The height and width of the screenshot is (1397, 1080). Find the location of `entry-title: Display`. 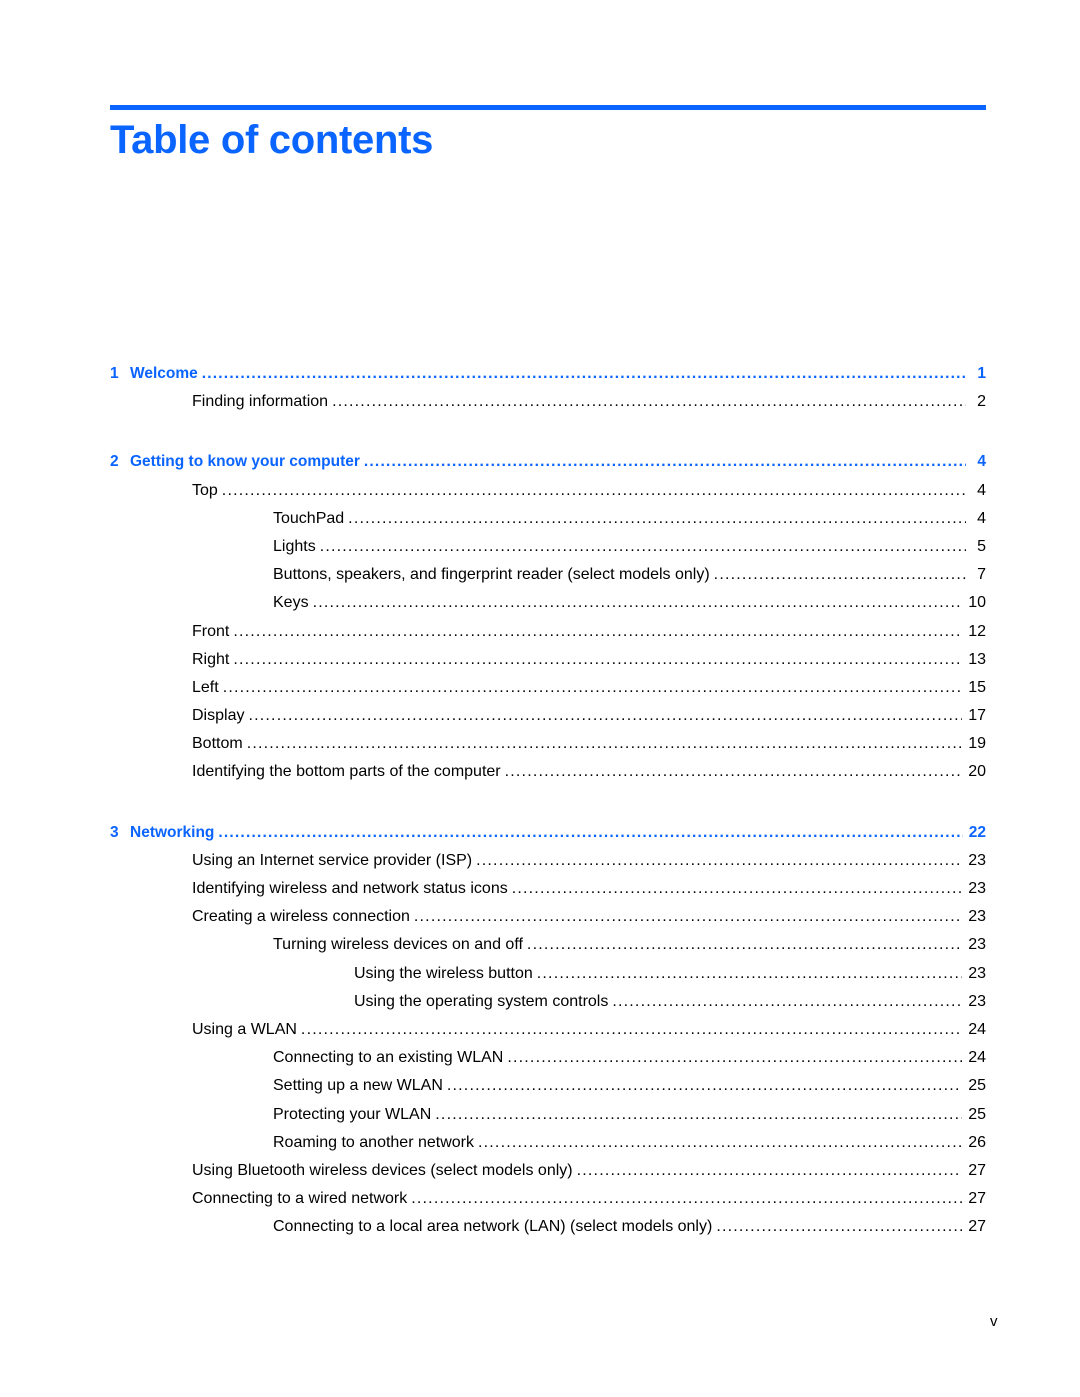

entry-title: Display is located at coordinates (218, 716).